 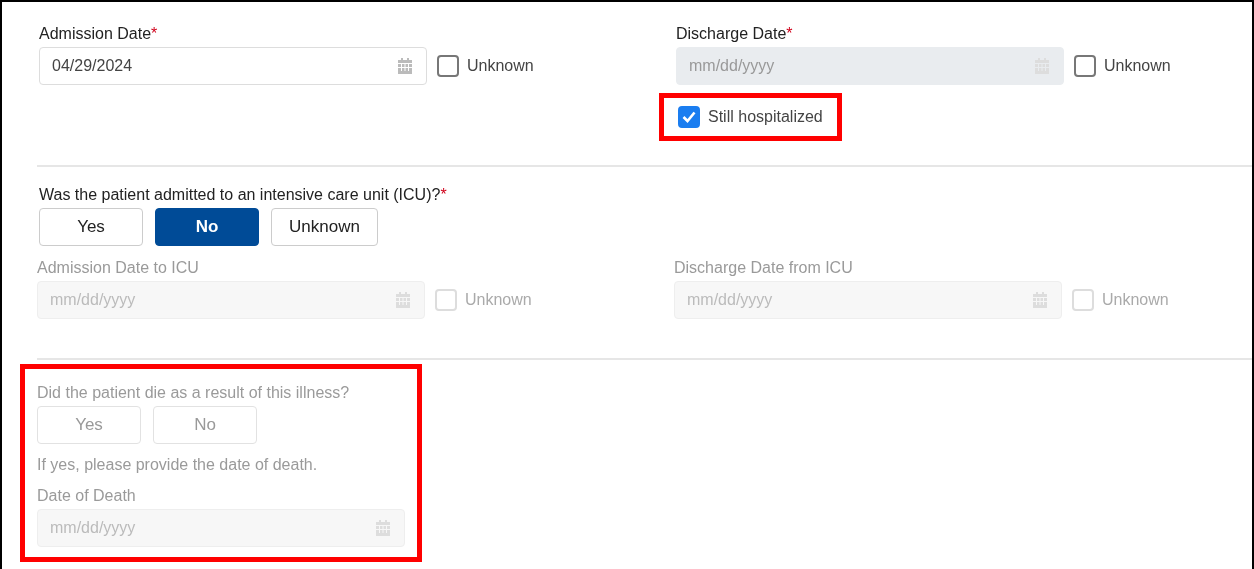 I want to click on checkmark-icon, so click(x=689, y=117).